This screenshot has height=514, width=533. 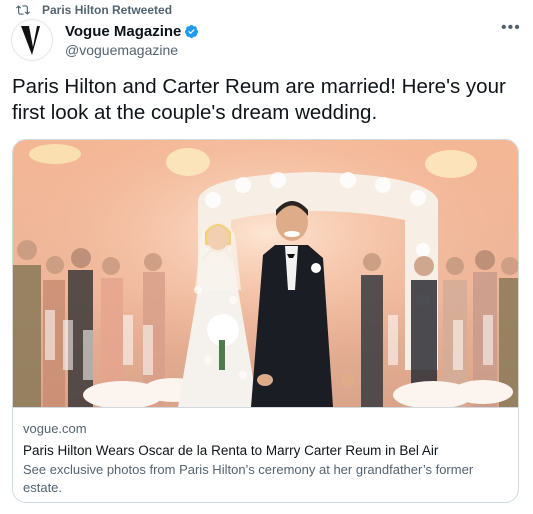 What do you see at coordinates (192, 31) in the screenshot?
I see `verified-badge-icon` at bounding box center [192, 31].